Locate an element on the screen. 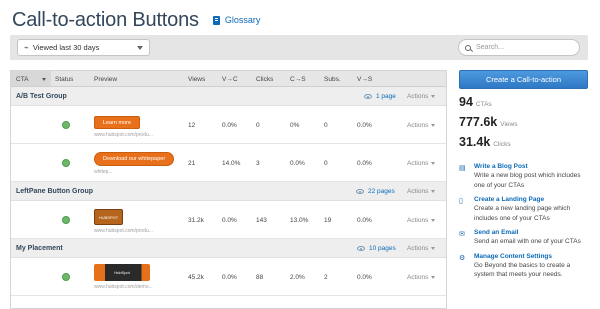 The height and width of the screenshot is (309, 600). cell-views: 21 is located at coordinates (192, 163).